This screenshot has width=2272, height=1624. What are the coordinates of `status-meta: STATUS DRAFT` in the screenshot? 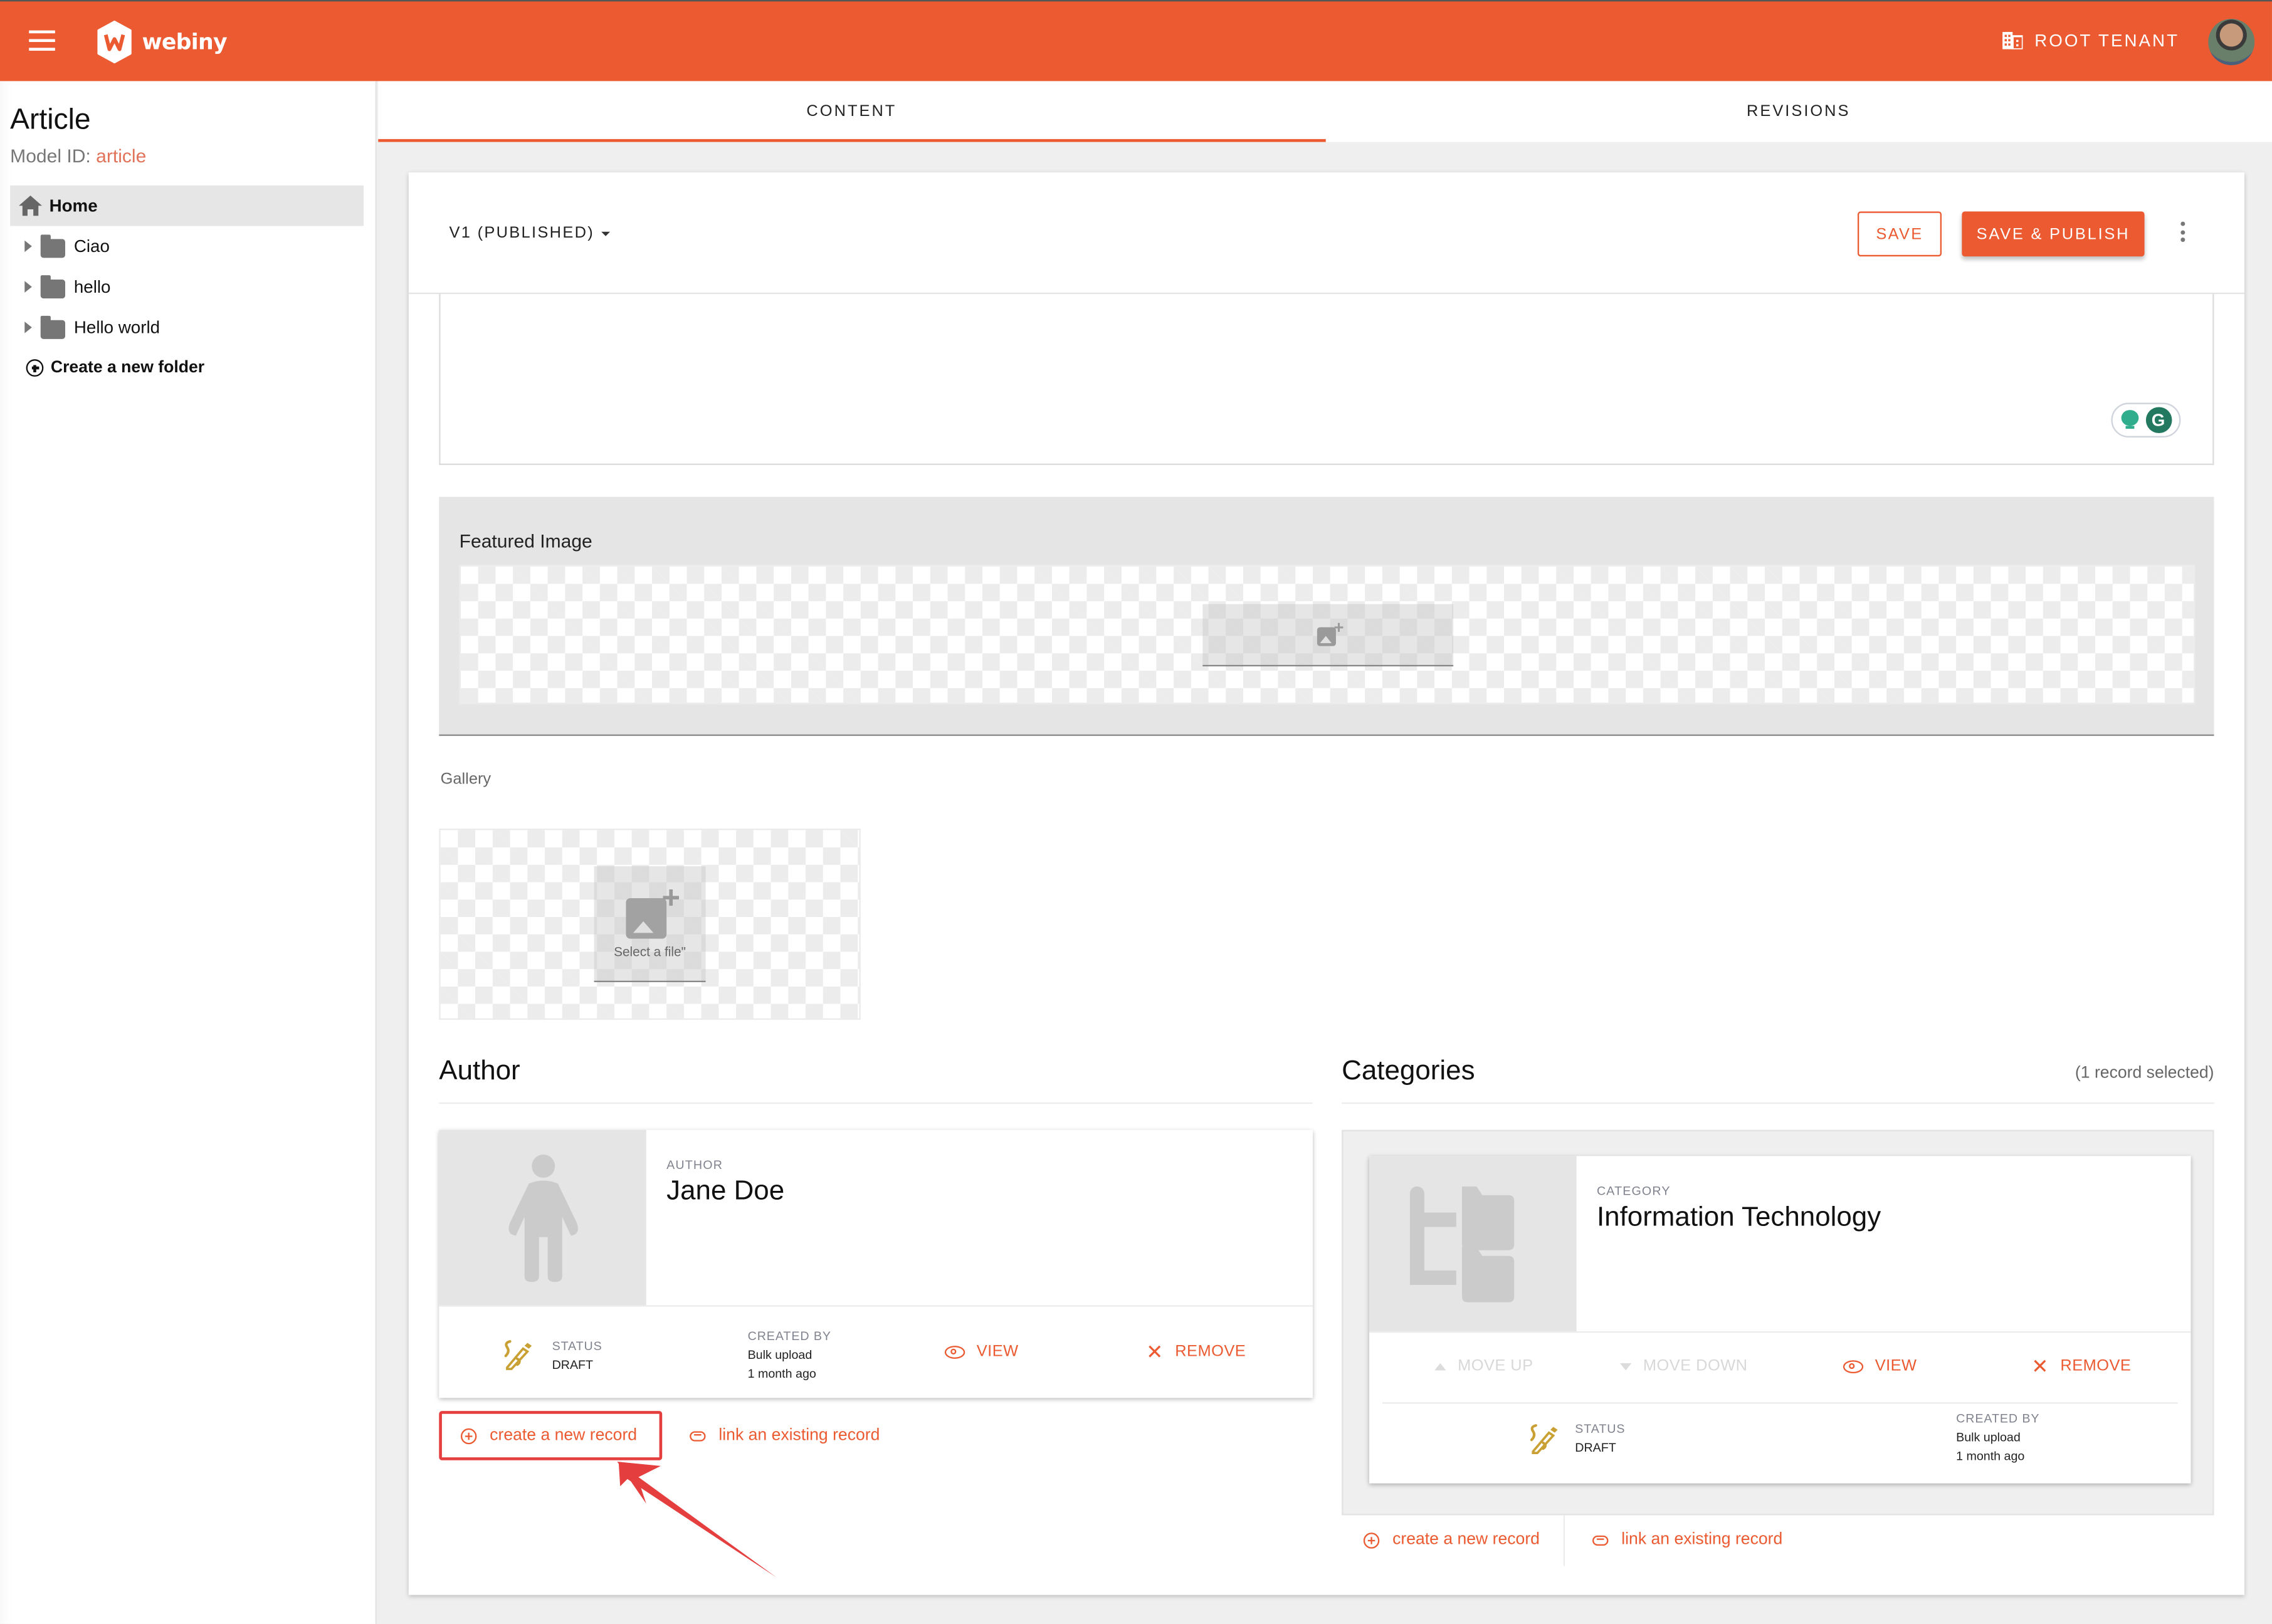 It's located at (577, 1356).